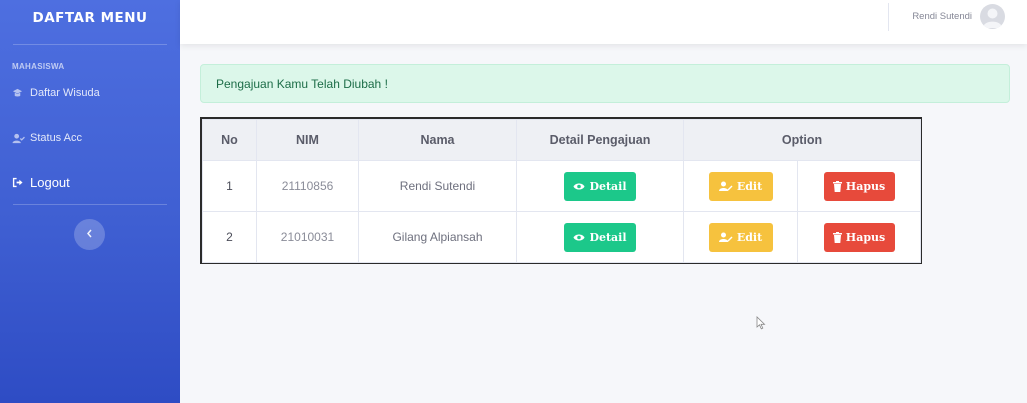  Describe the element at coordinates (21, 138) in the screenshot. I see `user-check-icon` at that location.